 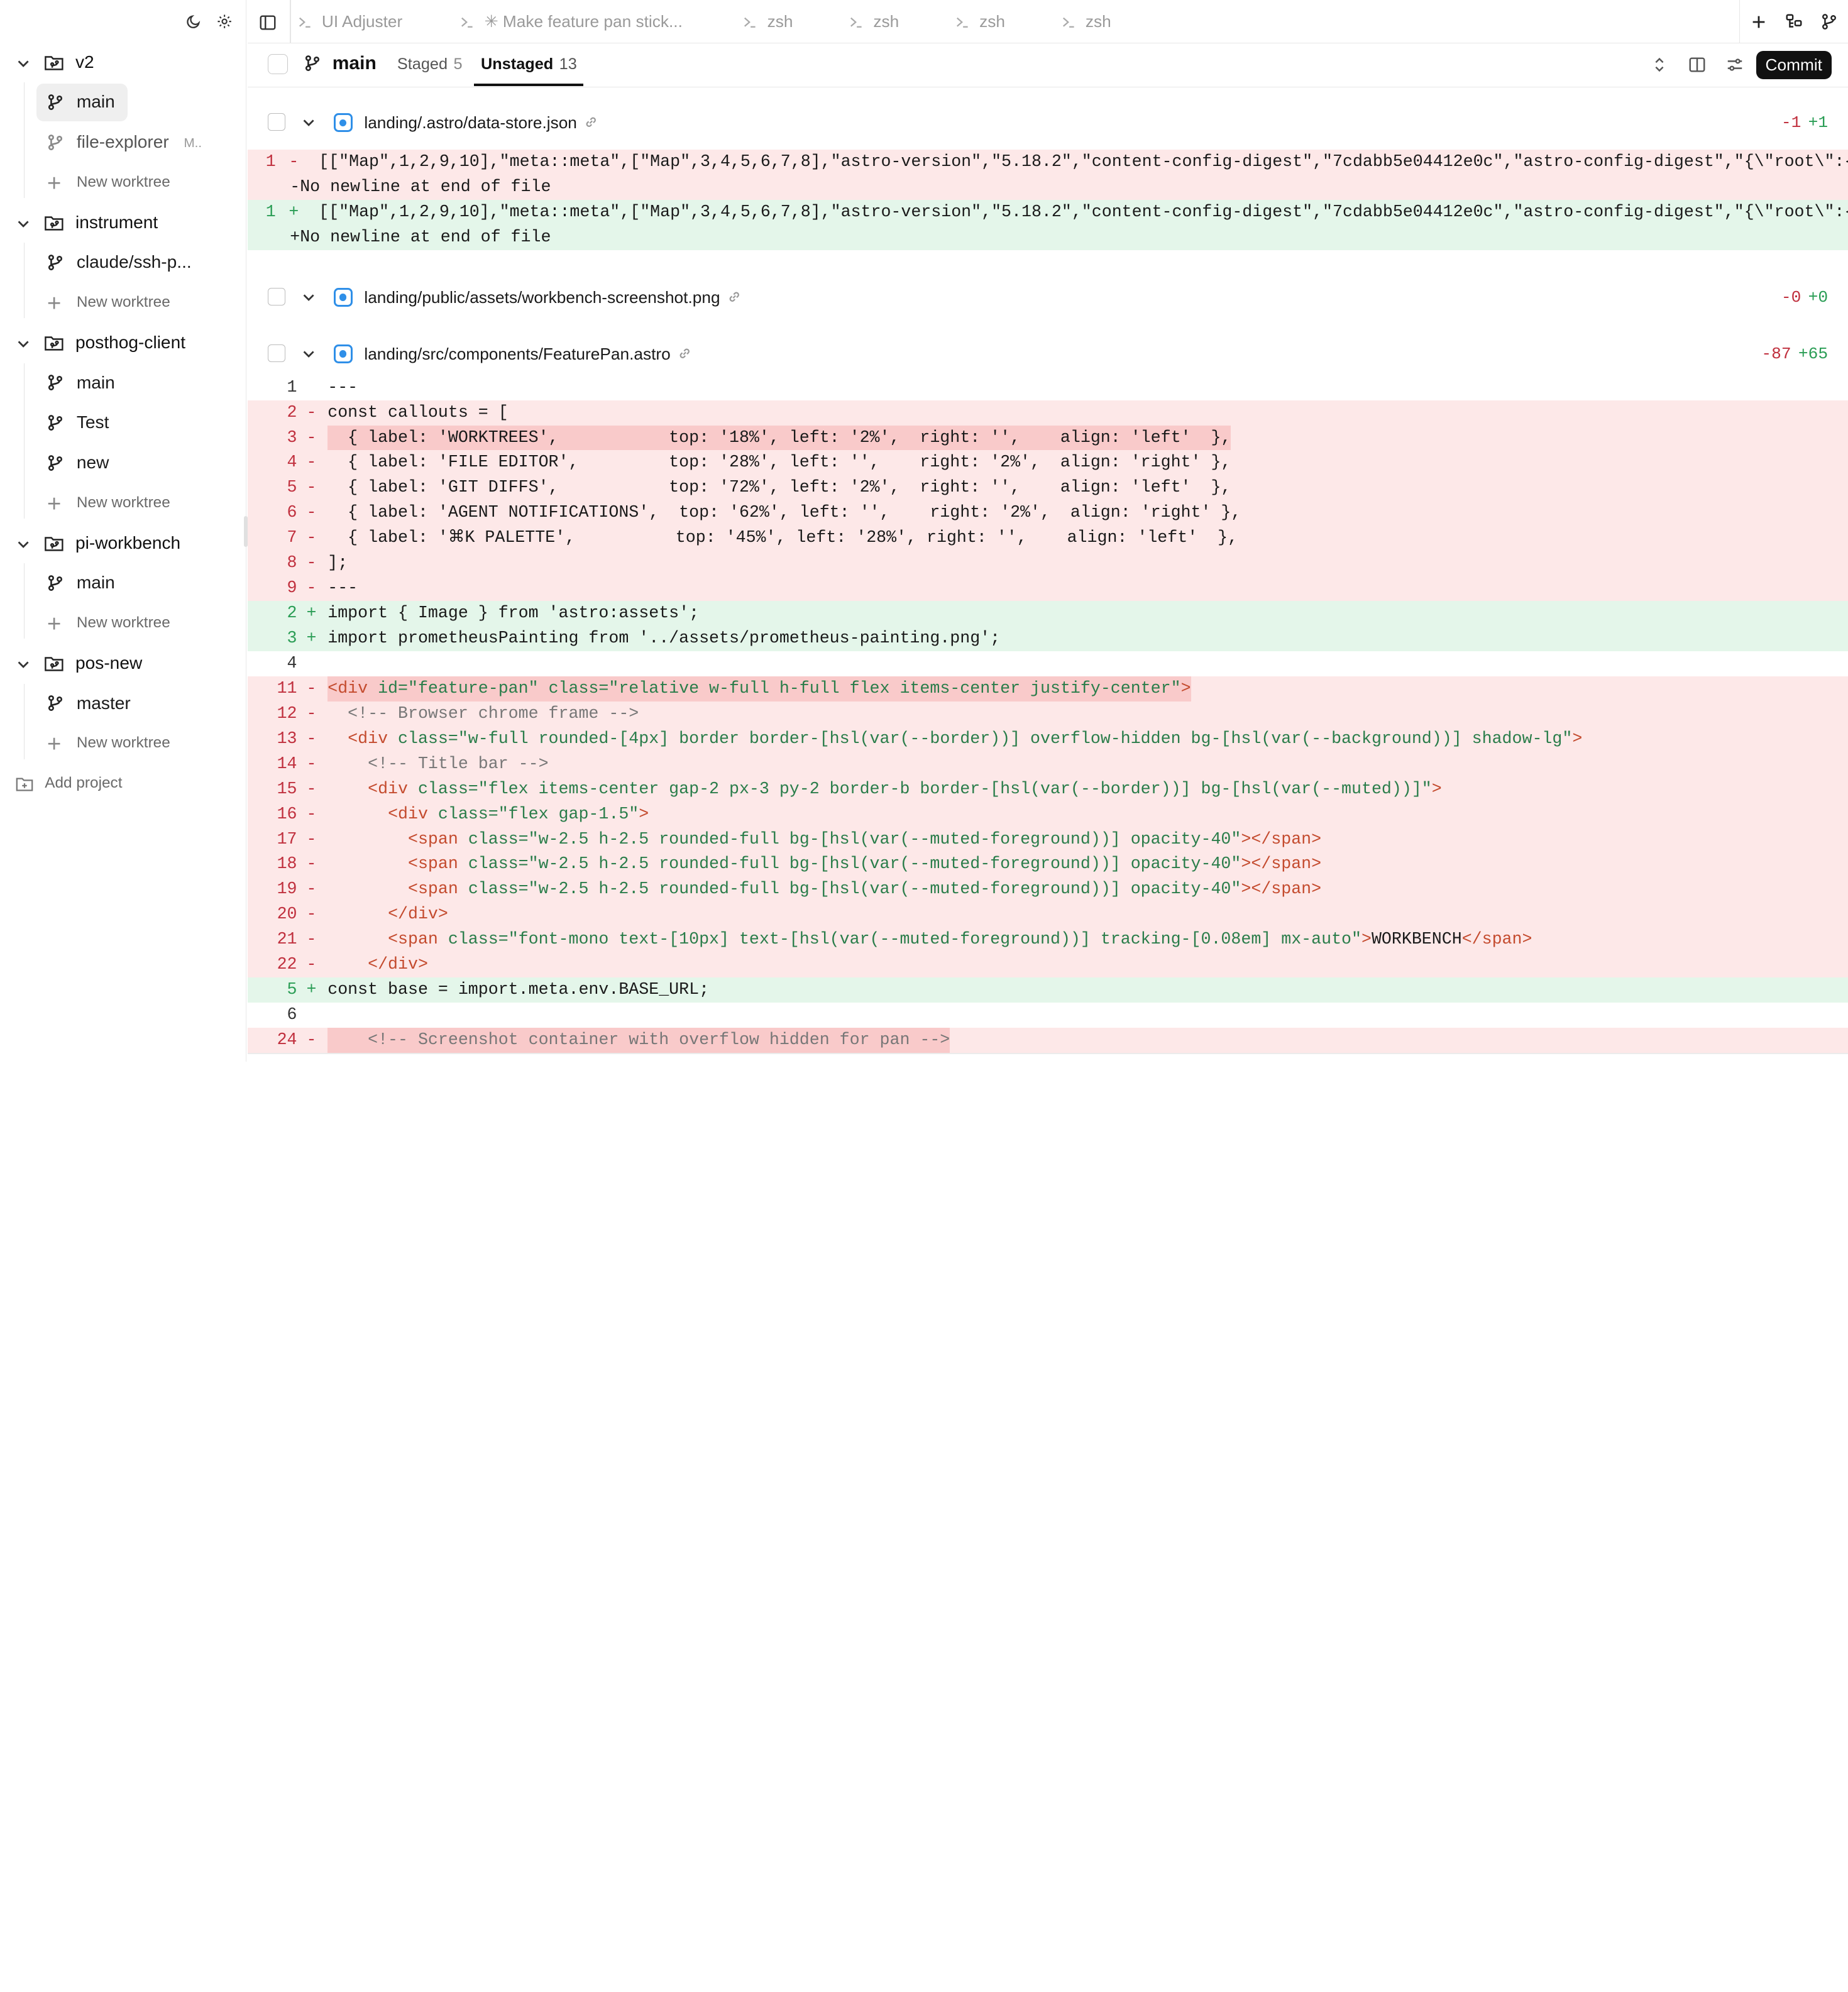 What do you see at coordinates (272, 638) in the screenshot?
I see `line-number: 3` at bounding box center [272, 638].